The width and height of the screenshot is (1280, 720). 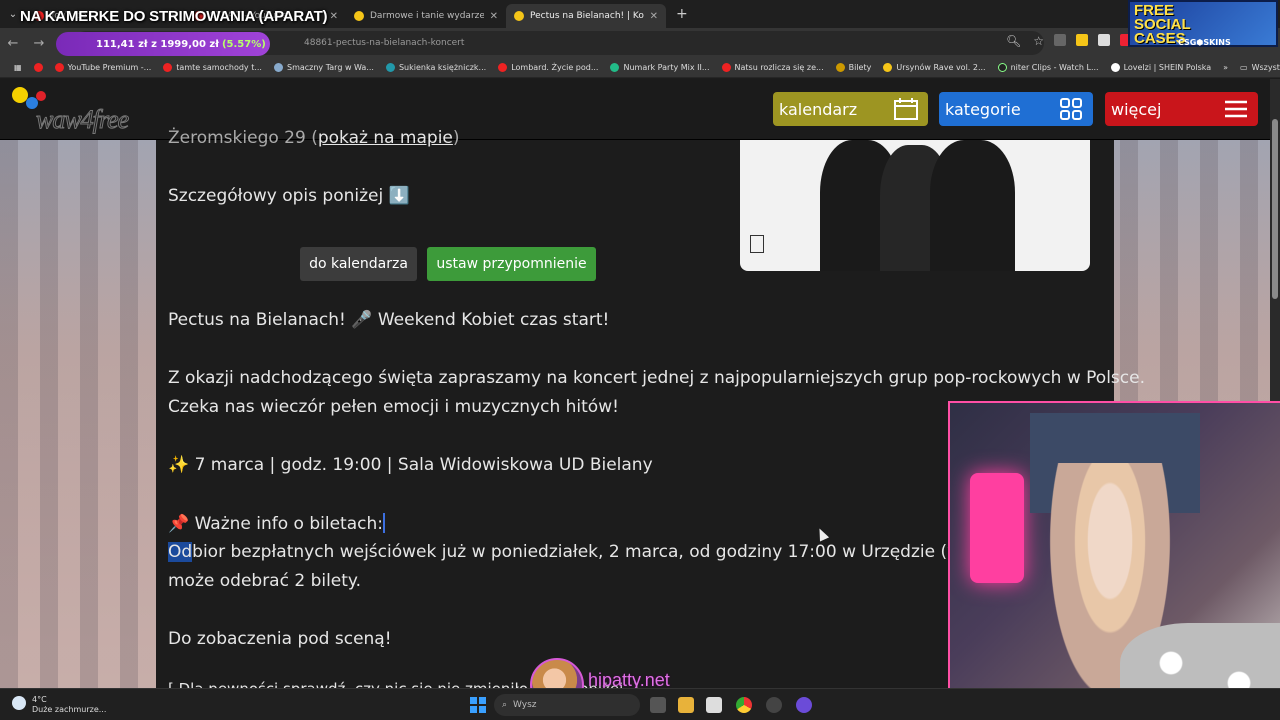 What do you see at coordinates (174, 16) in the screenshot?
I see `stream-title-overlay: NA KAMERKE DO STRIMOWANIA (APARAT)` at bounding box center [174, 16].